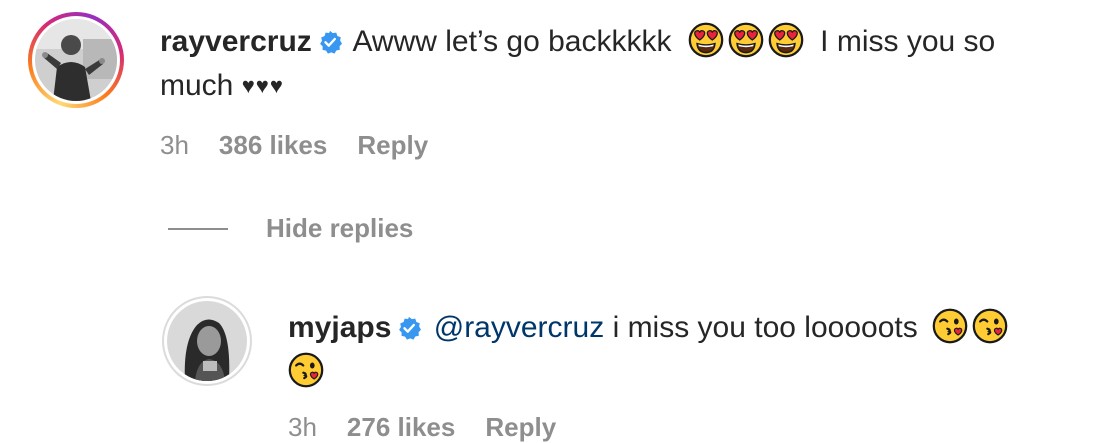  What do you see at coordinates (198, 228) in the screenshot?
I see `divider-line` at bounding box center [198, 228].